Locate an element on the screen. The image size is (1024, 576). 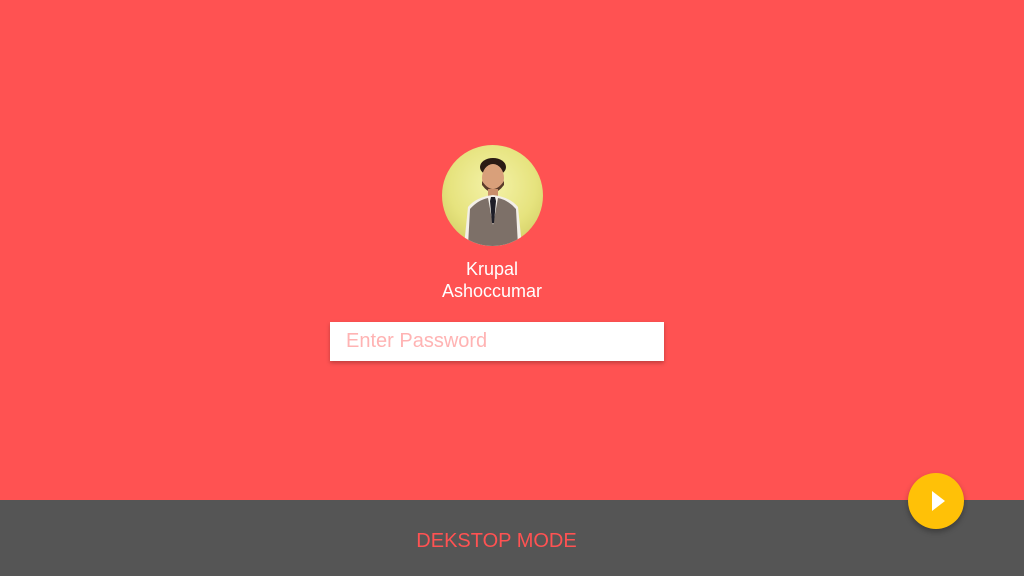
user-avatar is located at coordinates (492, 195).